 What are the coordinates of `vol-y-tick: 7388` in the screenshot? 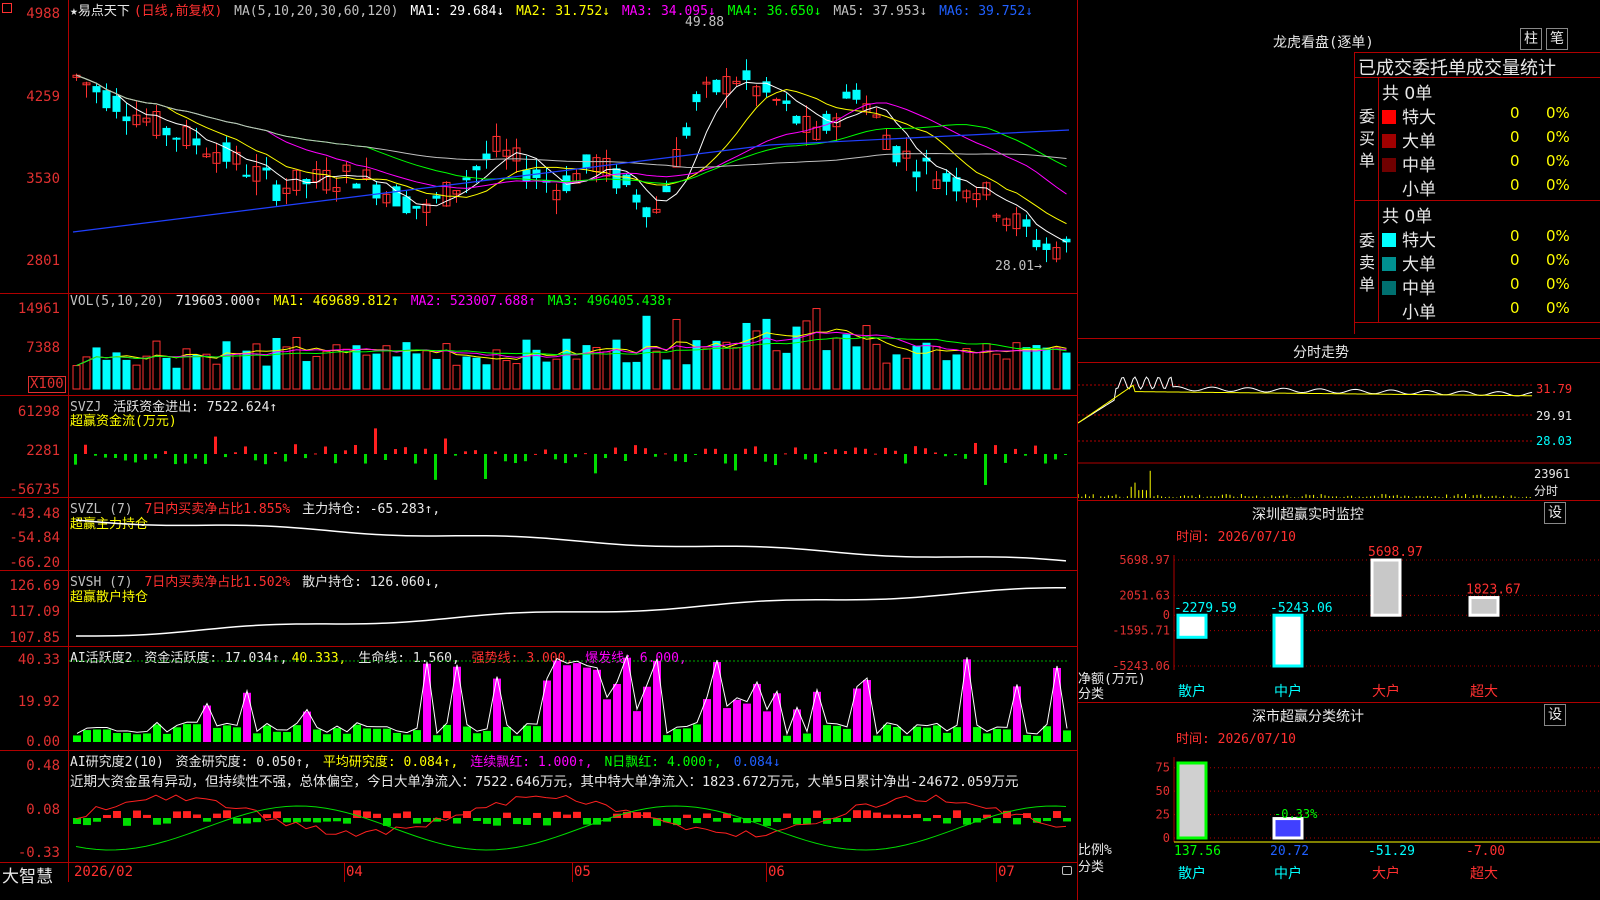 It's located at (43, 348).